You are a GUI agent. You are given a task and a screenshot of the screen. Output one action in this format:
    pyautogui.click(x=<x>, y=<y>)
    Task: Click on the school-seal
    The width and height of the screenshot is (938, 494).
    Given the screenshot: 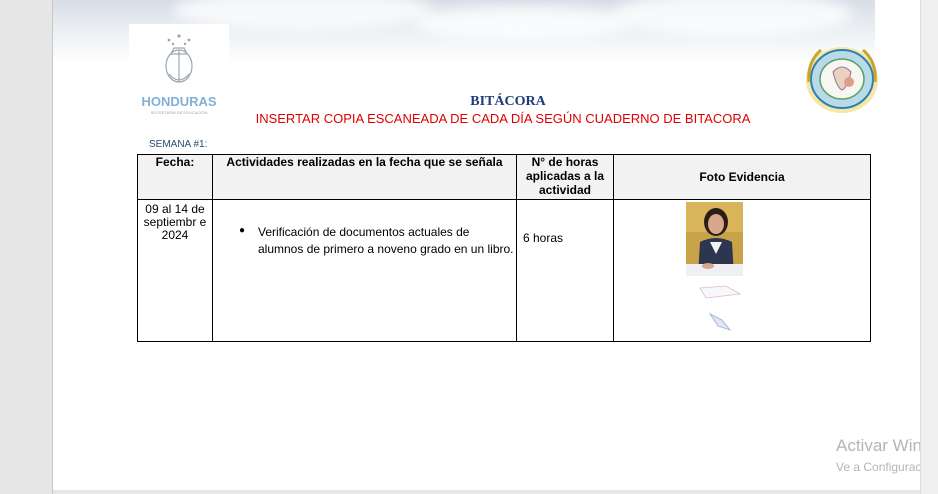 What is the action you would take?
    pyautogui.click(x=842, y=79)
    